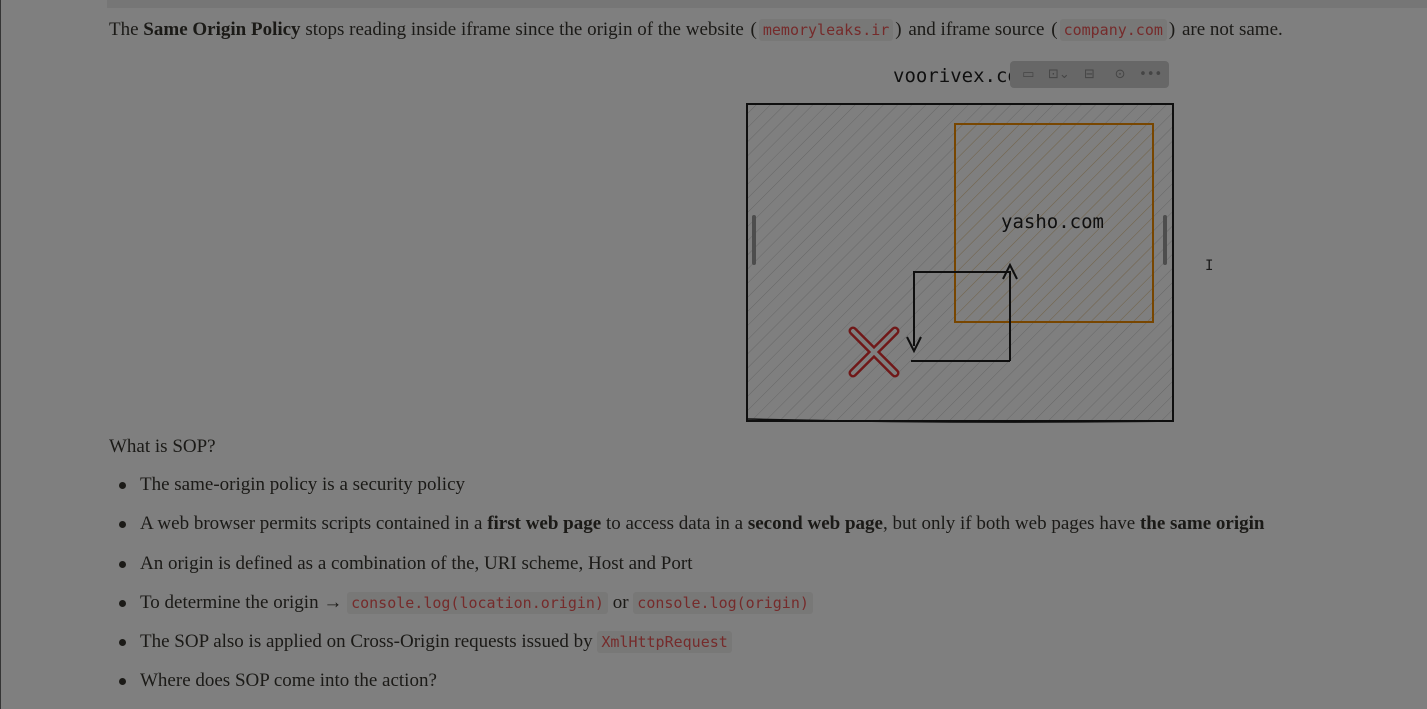 This screenshot has width=1427, height=709. Describe the element at coordinates (826, 30) in the screenshot. I see `inline-code-memoryleaks: memoryleaks.ir` at that location.